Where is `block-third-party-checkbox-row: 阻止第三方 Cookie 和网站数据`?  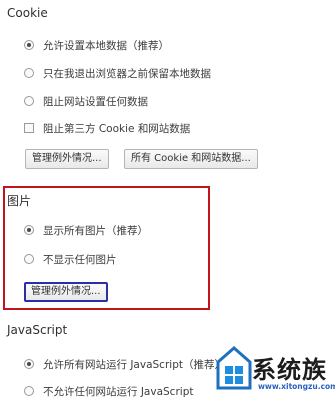
block-third-party-checkbox-row: 阻止第三方 Cookie 和网站数据 is located at coordinates (107, 128).